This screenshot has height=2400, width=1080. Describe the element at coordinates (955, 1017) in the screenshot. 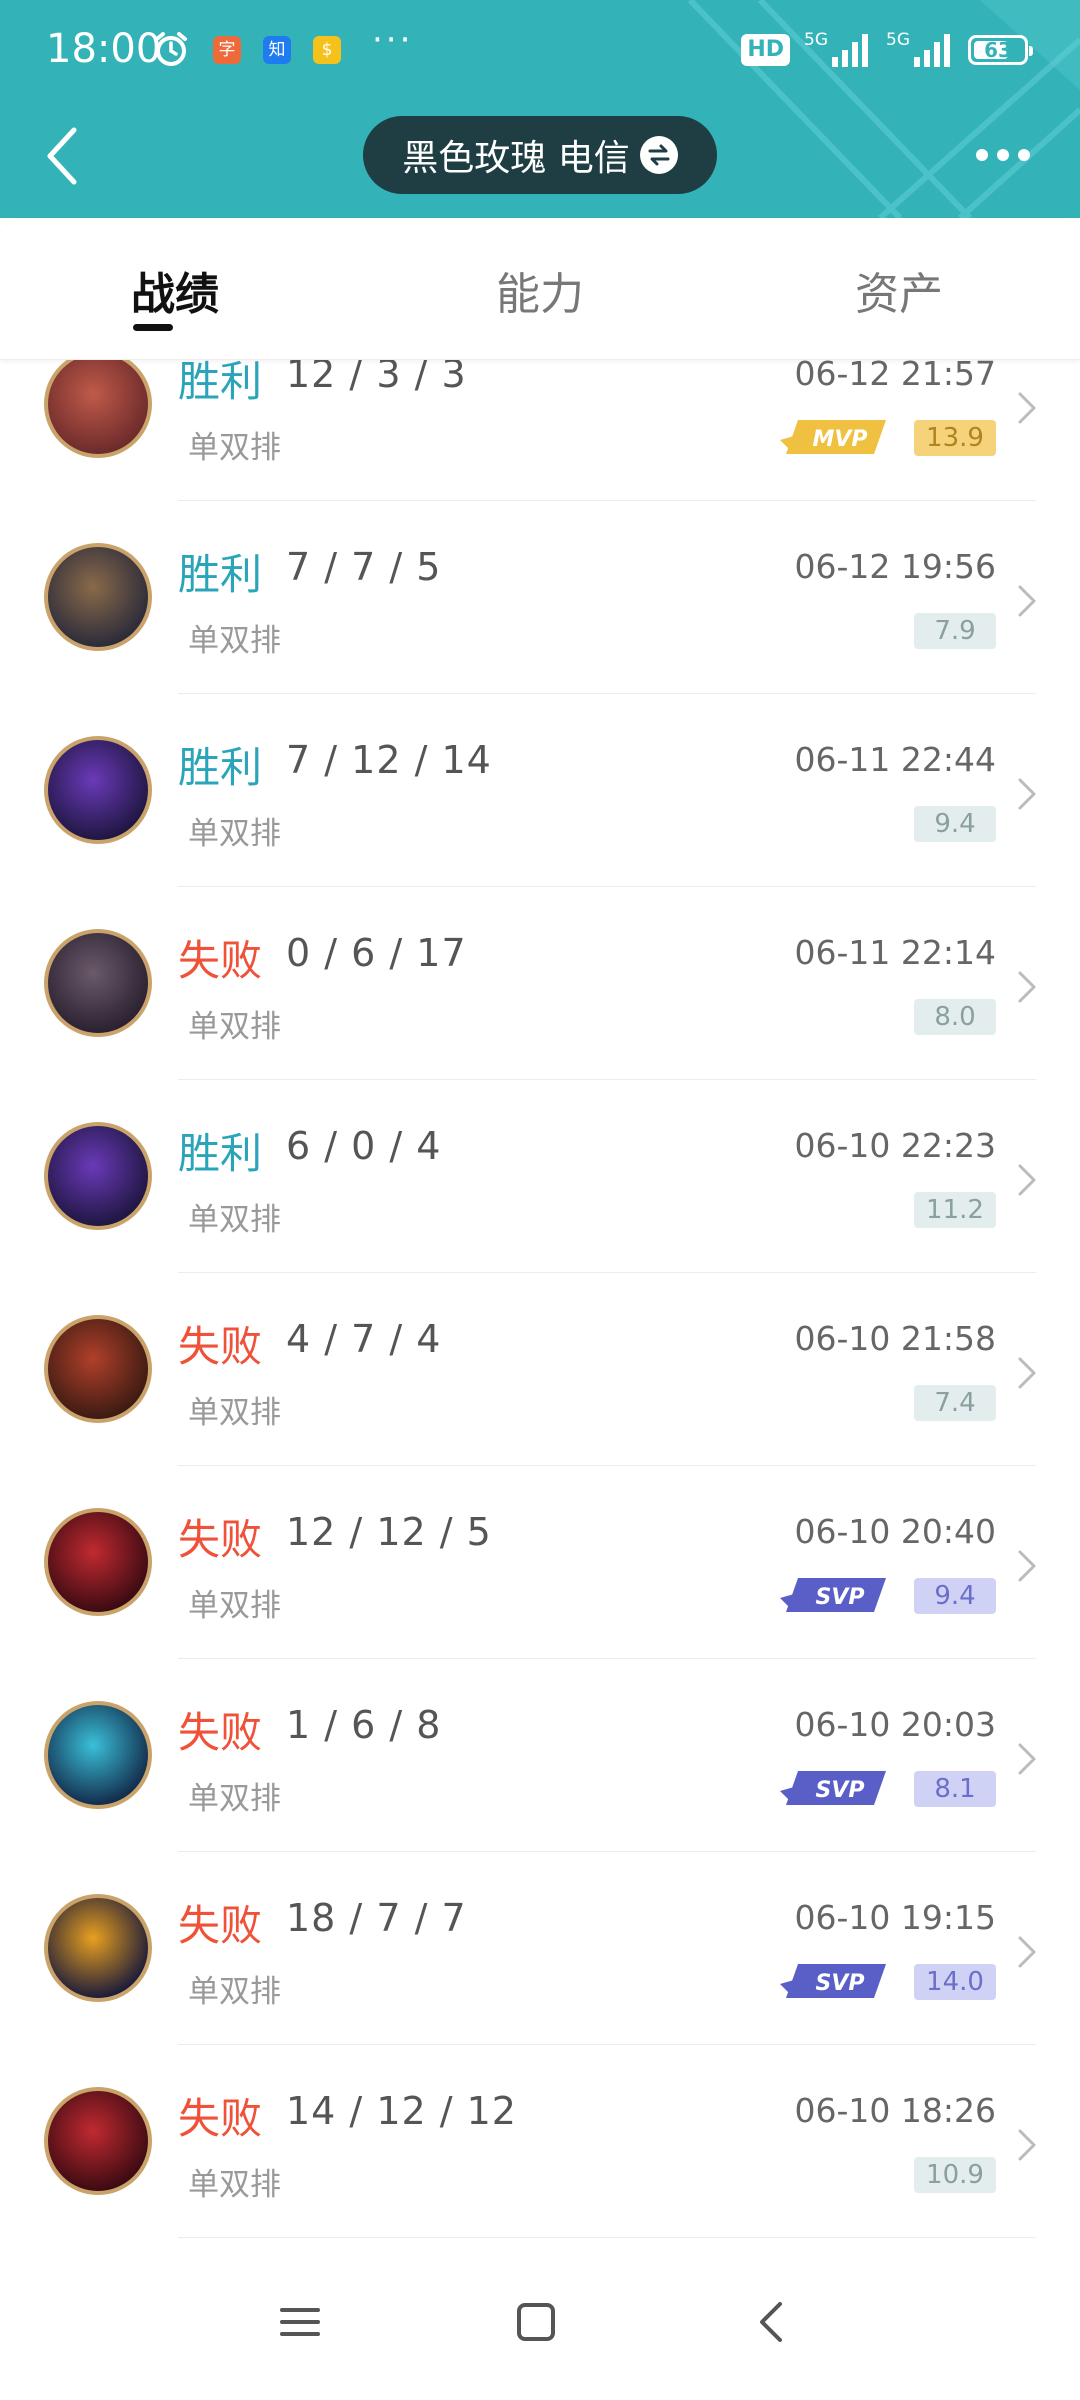

I see `match-score: 8.0` at that location.